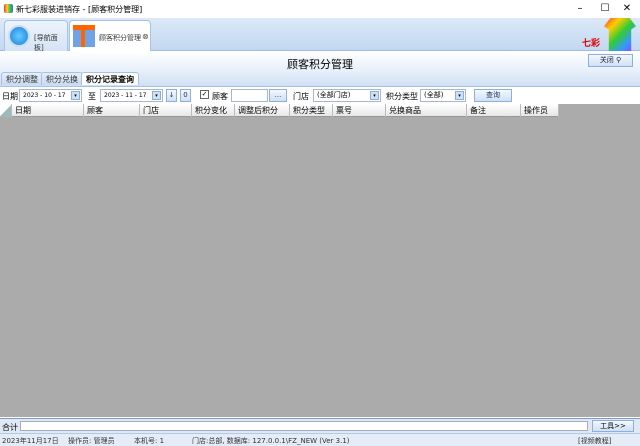 This screenshot has width=640, height=446. What do you see at coordinates (44, 95) in the screenshot?
I see `date-from-value: 2023 - 10 - 17` at bounding box center [44, 95].